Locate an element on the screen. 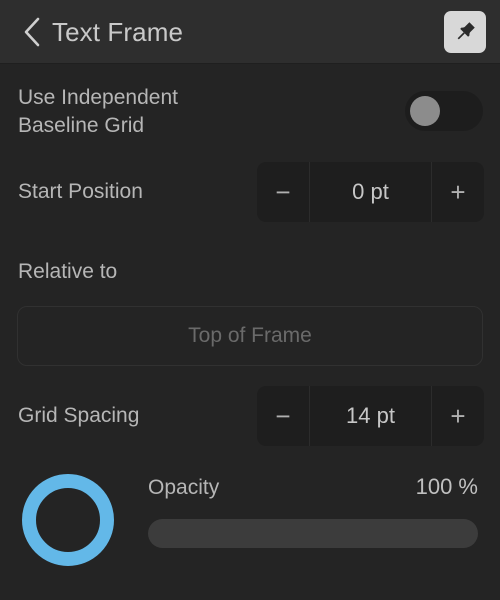  opacity-slider is located at coordinates (313, 533).